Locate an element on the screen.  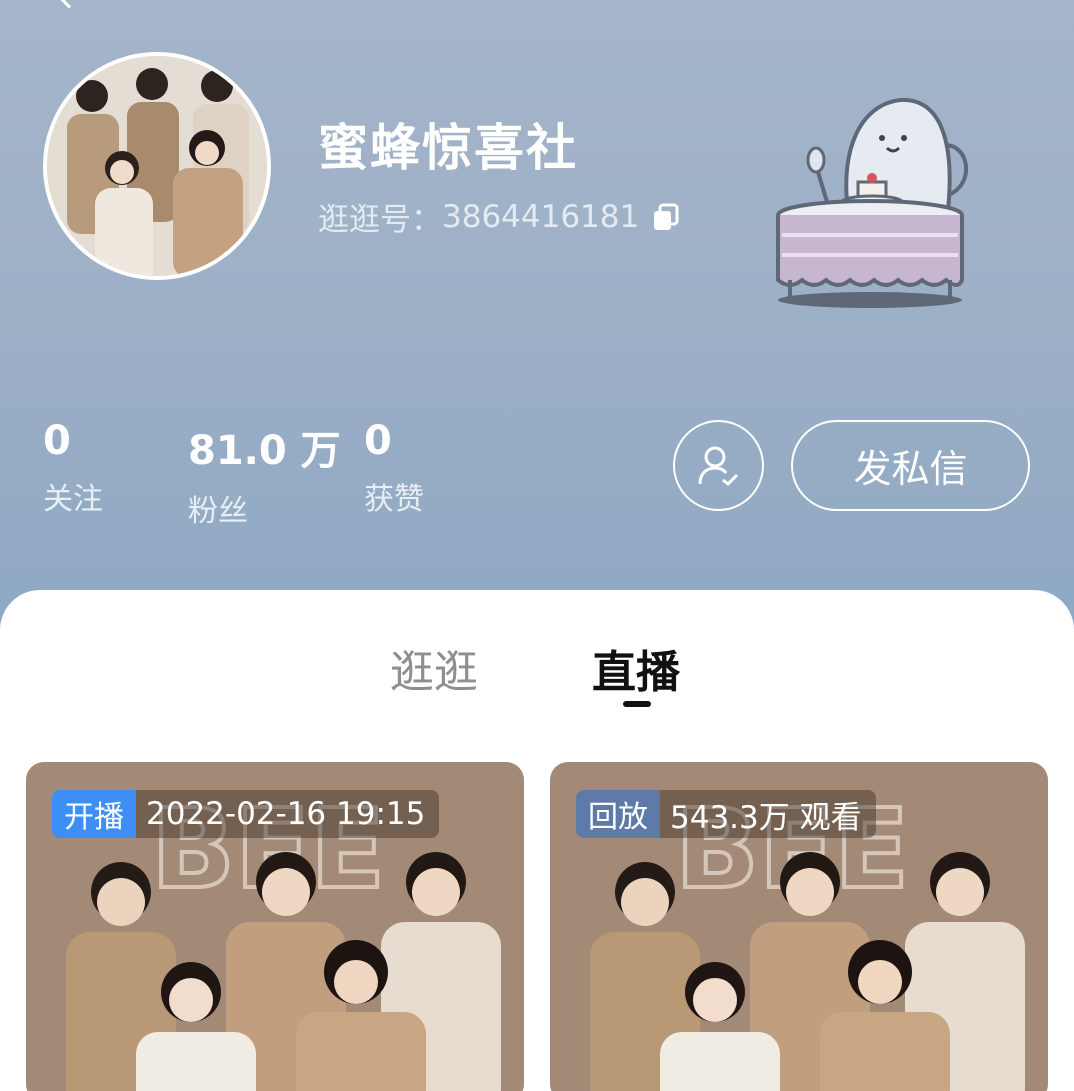
user-check-icon is located at coordinates (718, 466).